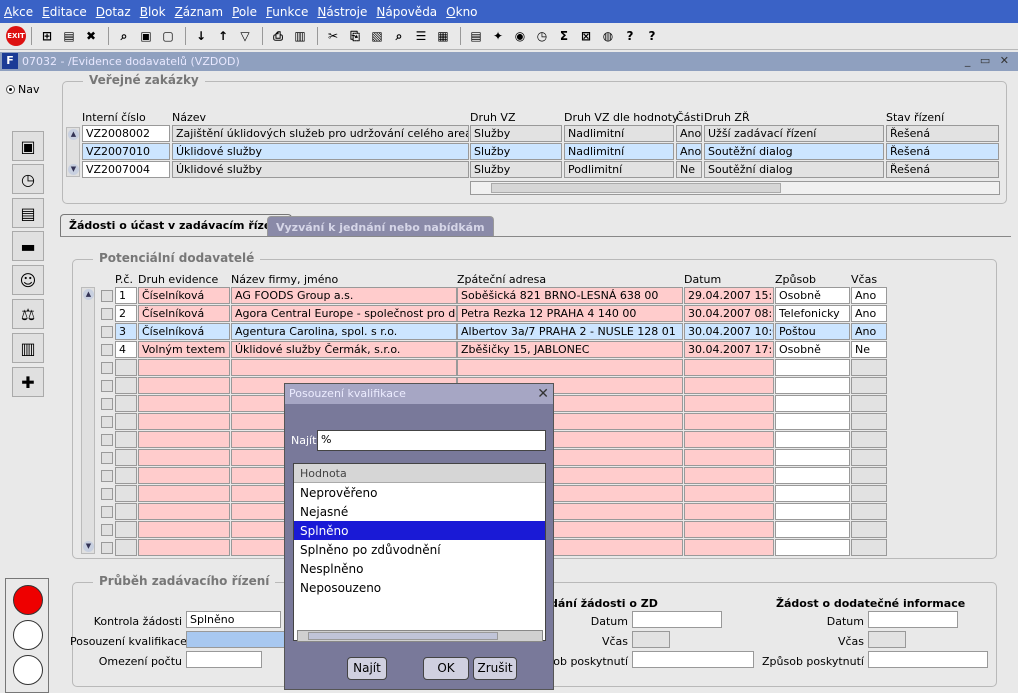 This screenshot has height=693, width=1018. Describe the element at coordinates (399, 36) in the screenshot. I see `search-icon: ⌕` at that location.